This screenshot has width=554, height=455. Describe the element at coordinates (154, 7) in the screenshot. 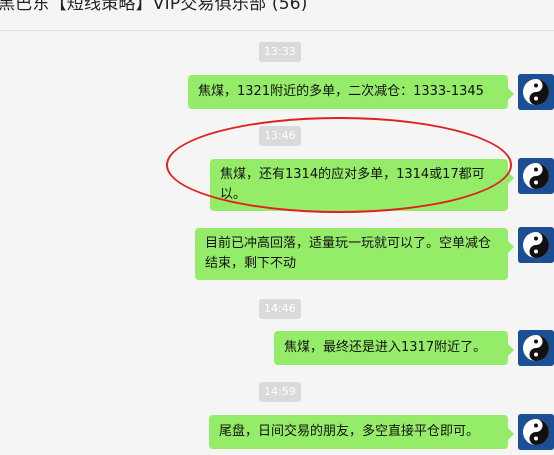

I see `chat-title: 黑巴东【短线策略】VIP交易俱乐部 (56)` at that location.